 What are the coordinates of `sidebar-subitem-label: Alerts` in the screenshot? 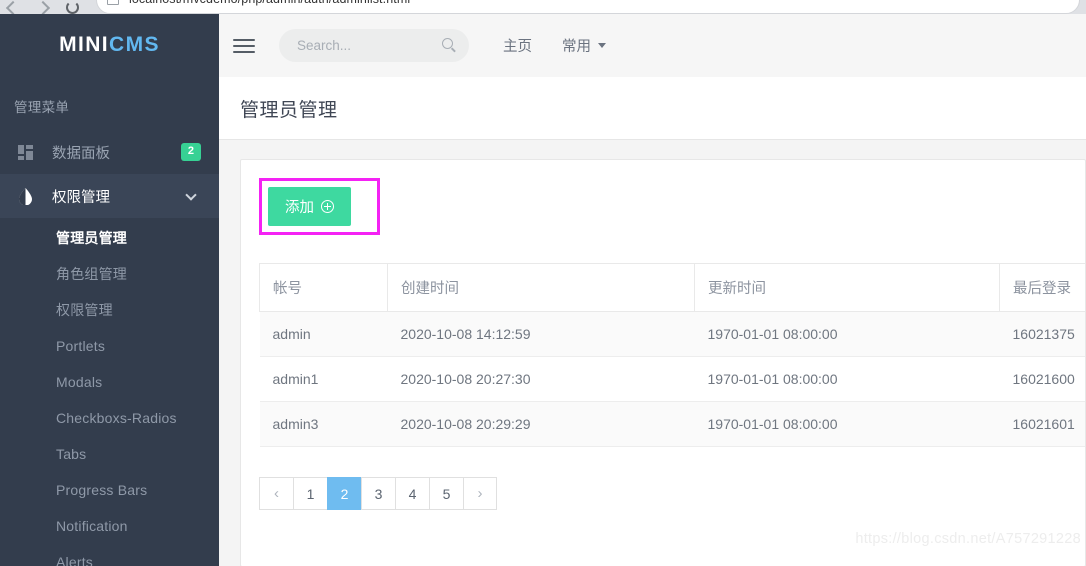 It's located at (74, 560).